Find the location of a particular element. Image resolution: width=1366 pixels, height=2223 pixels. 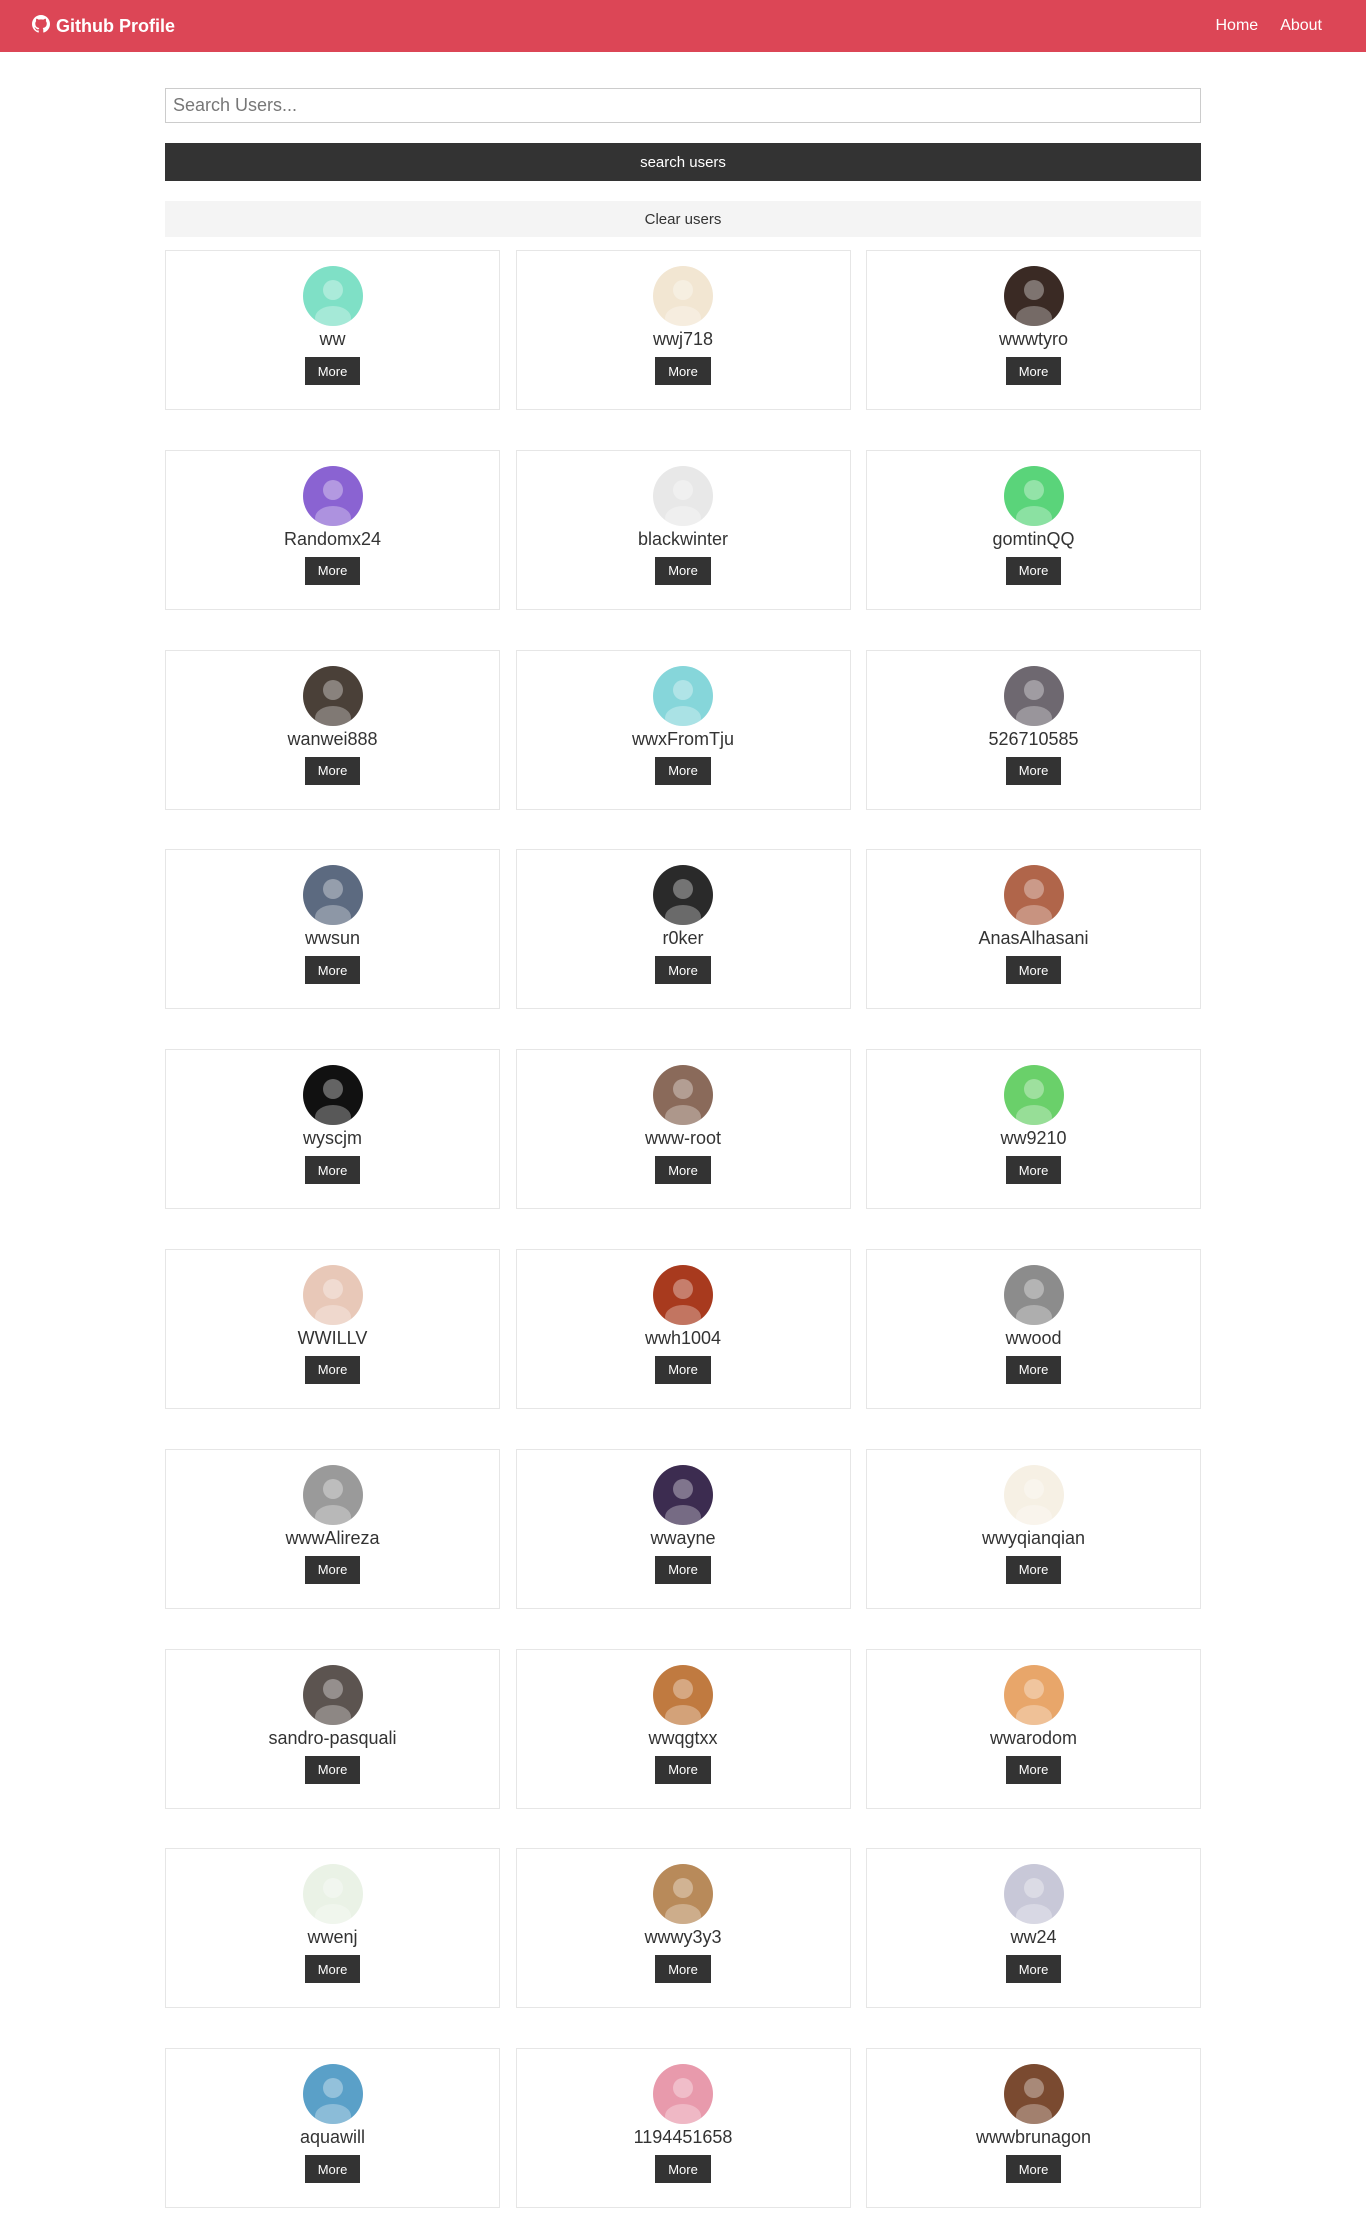

user-login: blackwinter is located at coordinates (683, 538).